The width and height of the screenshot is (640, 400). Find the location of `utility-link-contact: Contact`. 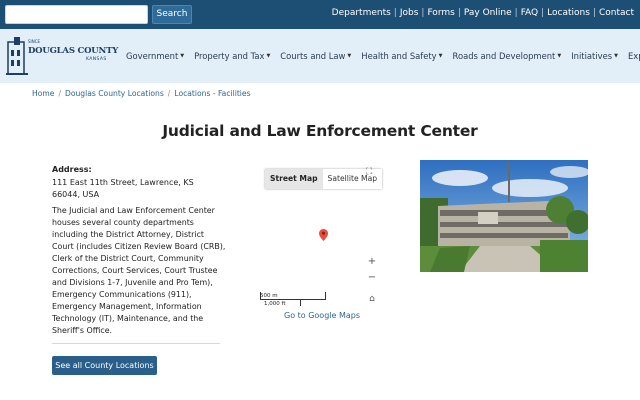

utility-link-contact: Contact is located at coordinates (616, 13).